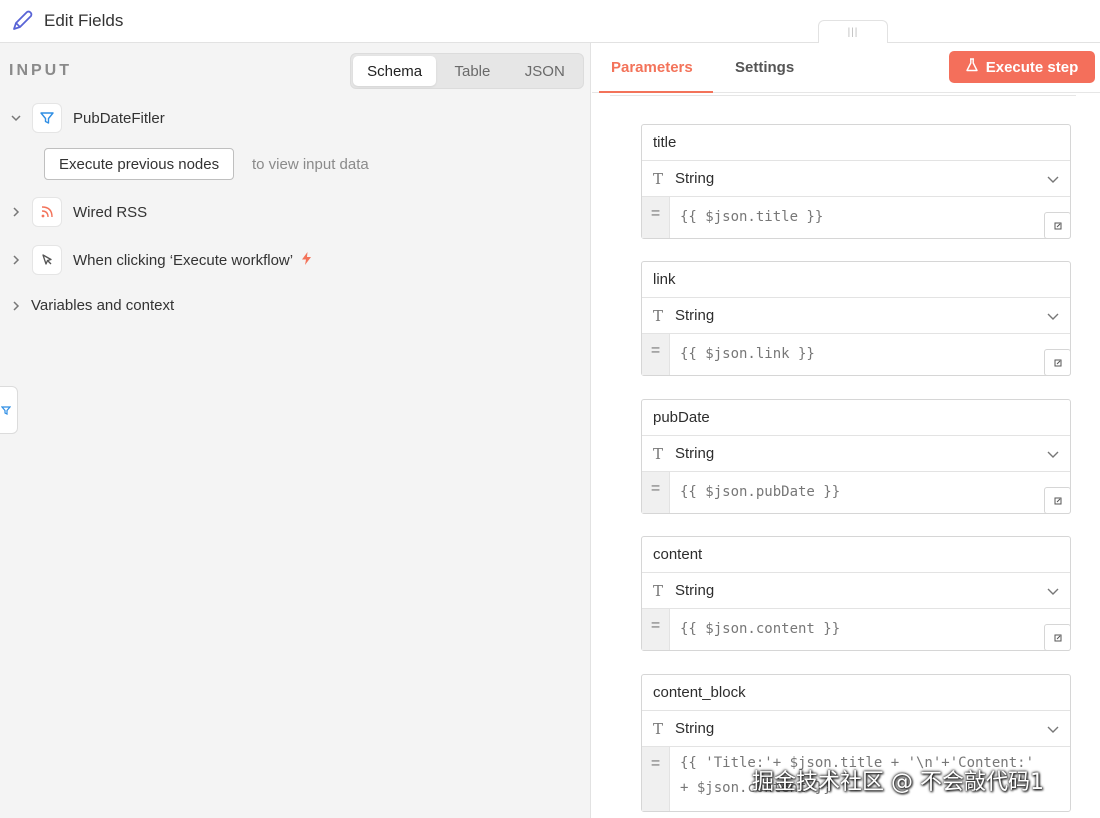 This screenshot has height=818, width=1100. What do you see at coordinates (183, 260) in the screenshot?
I see `node-label: When clicking ‘Execute workflow’` at bounding box center [183, 260].